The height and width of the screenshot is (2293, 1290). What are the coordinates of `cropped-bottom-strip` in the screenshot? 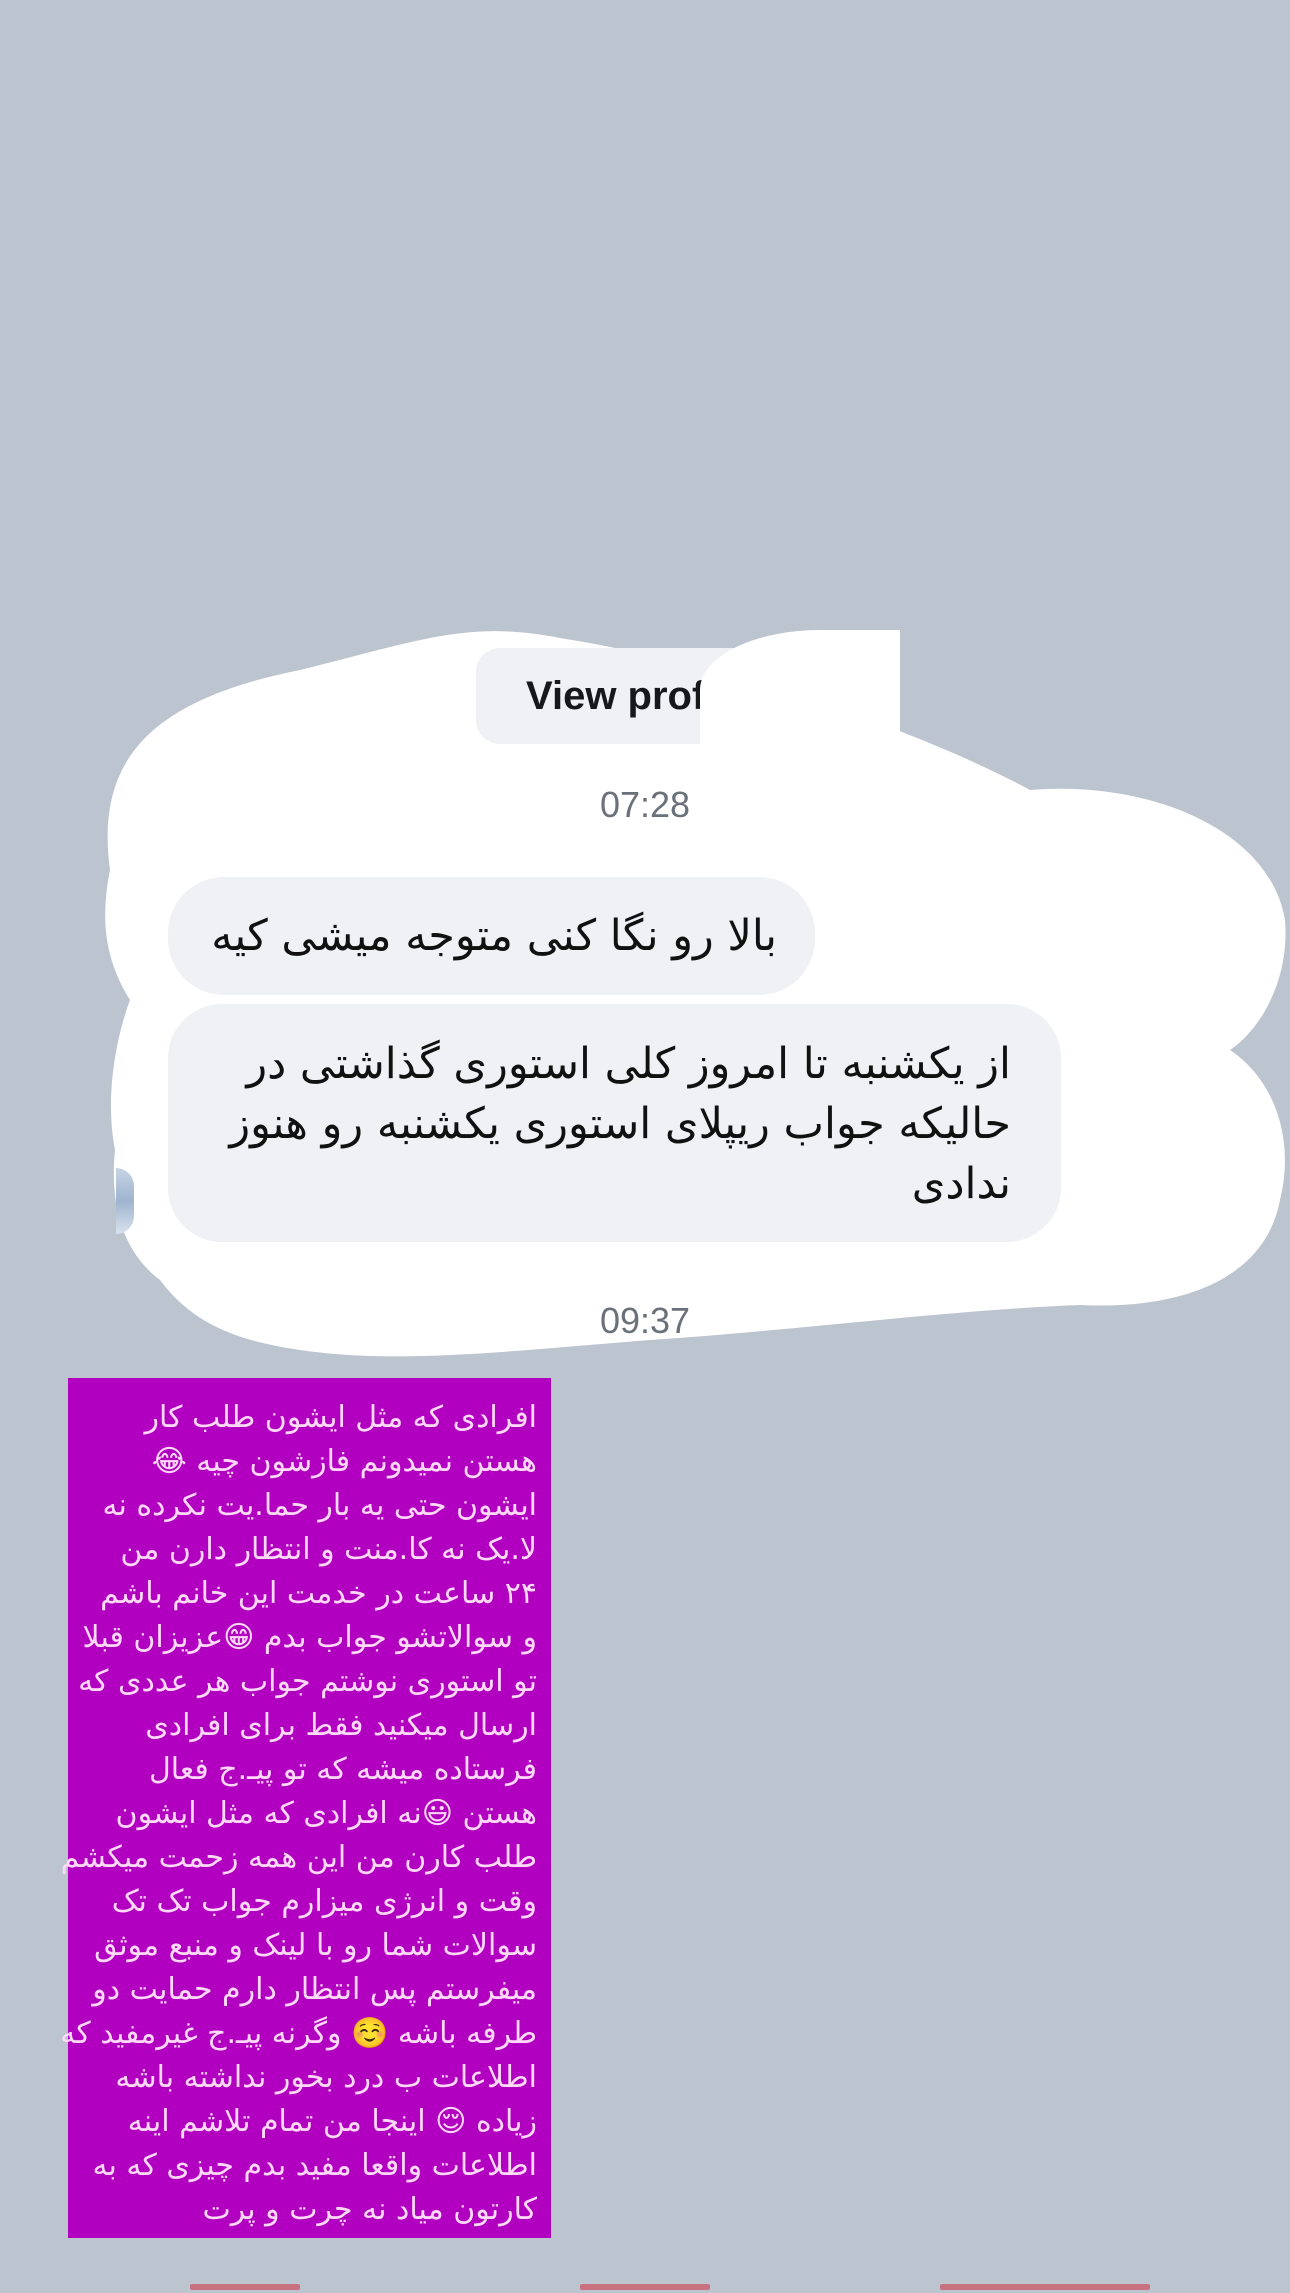 It's located at (645, 2288).